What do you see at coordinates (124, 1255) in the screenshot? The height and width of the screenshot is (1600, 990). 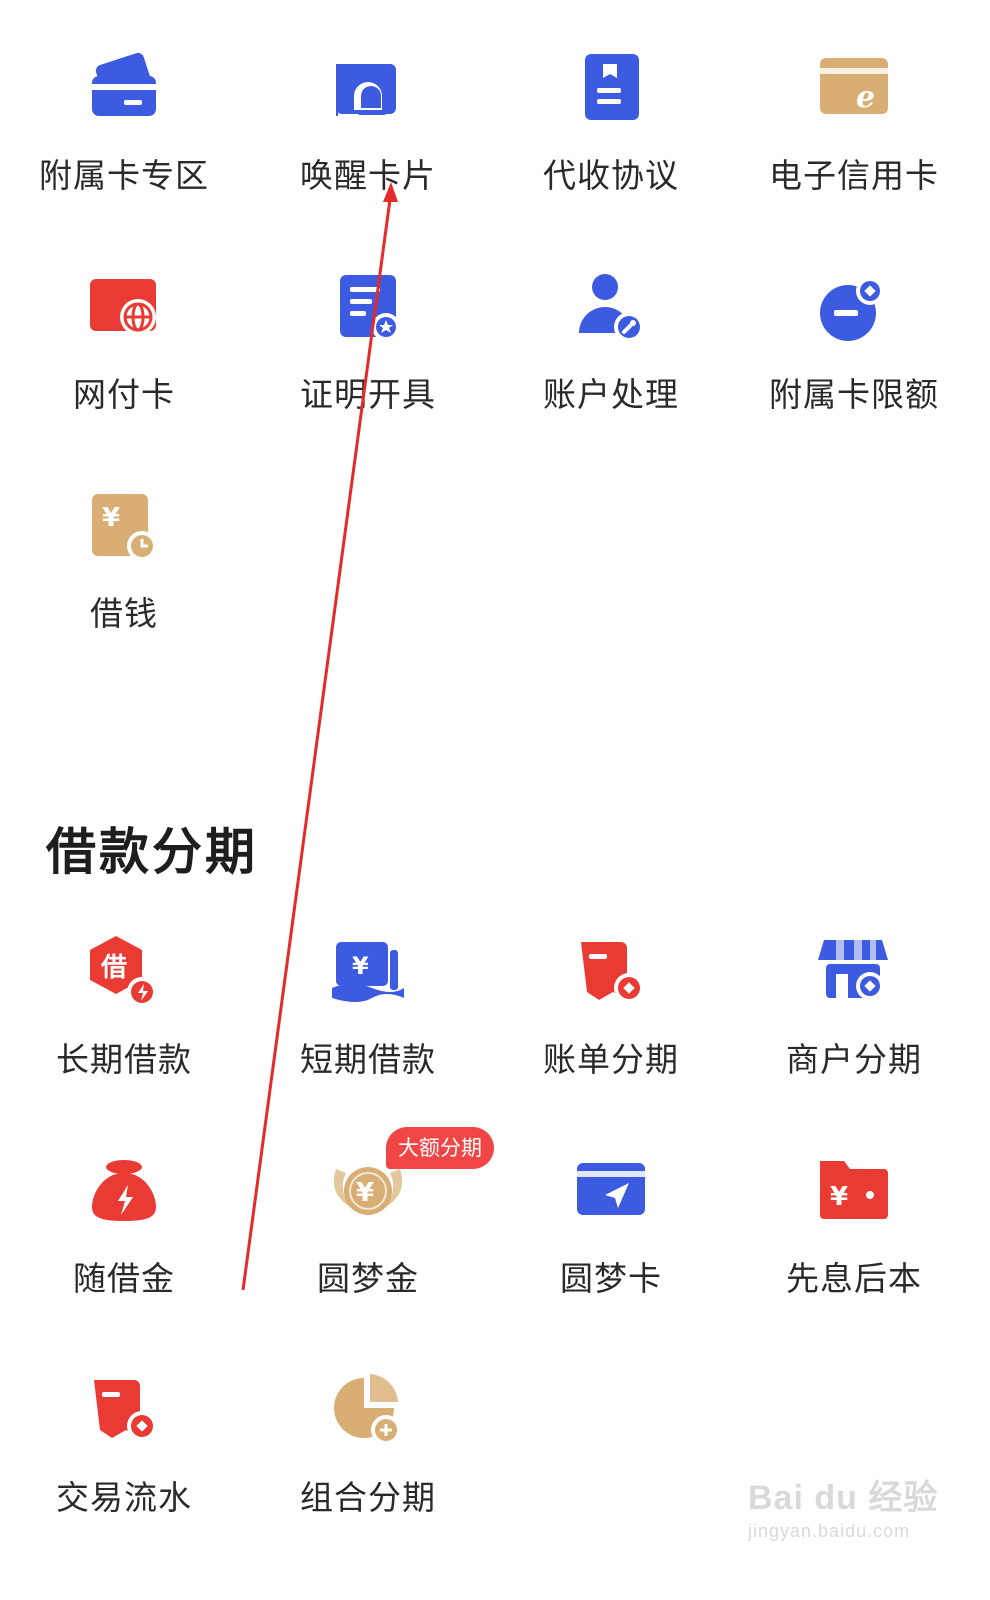 I see `loan-money-bag: 随借金` at bounding box center [124, 1255].